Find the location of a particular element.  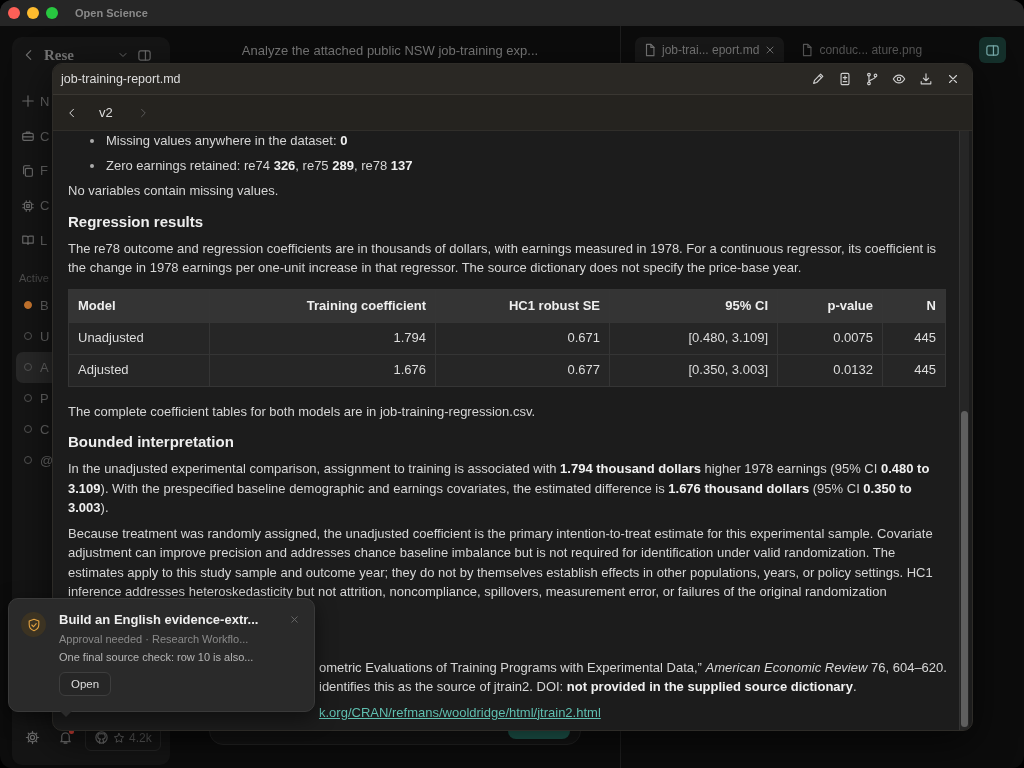

table-cell: 1.676 is located at coordinates (322, 370).